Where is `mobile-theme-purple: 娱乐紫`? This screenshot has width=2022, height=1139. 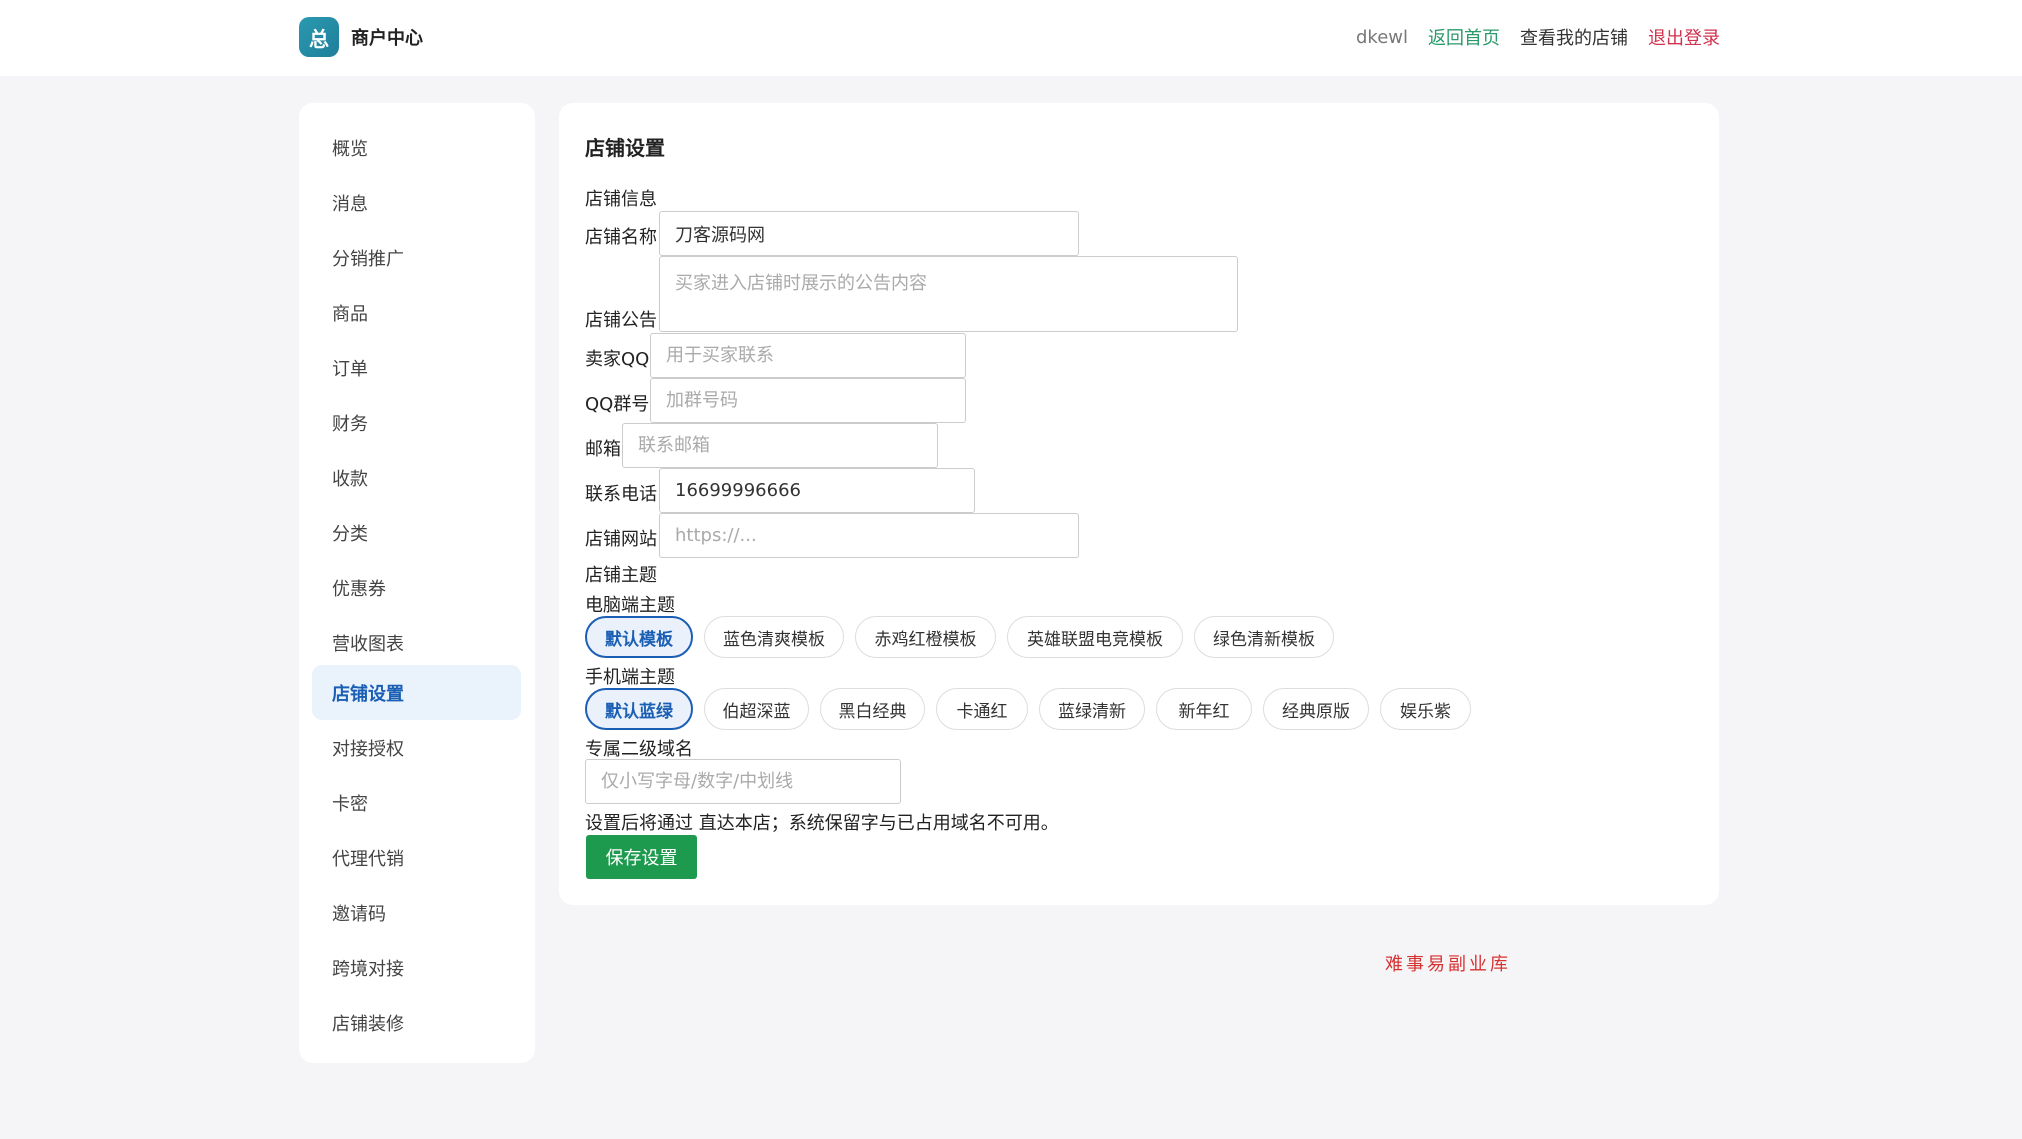
mobile-theme-purple: 娱乐紫 is located at coordinates (1425, 709).